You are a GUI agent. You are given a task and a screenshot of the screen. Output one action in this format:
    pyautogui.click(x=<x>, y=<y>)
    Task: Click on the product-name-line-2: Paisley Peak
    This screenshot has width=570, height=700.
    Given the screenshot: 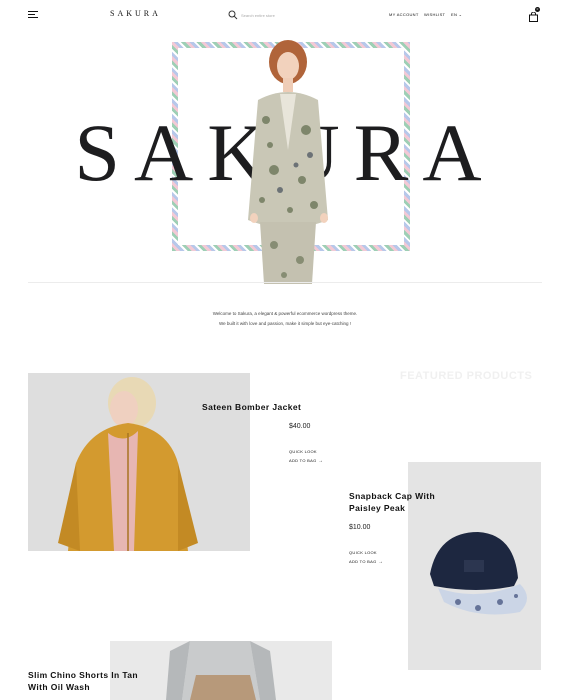 What is the action you would take?
    pyautogui.click(x=377, y=508)
    